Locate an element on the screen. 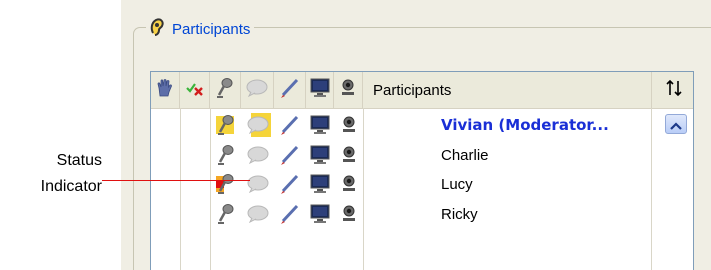 The image size is (711, 270). status-indicator-callout: Status Indicator is located at coordinates (56, 174).